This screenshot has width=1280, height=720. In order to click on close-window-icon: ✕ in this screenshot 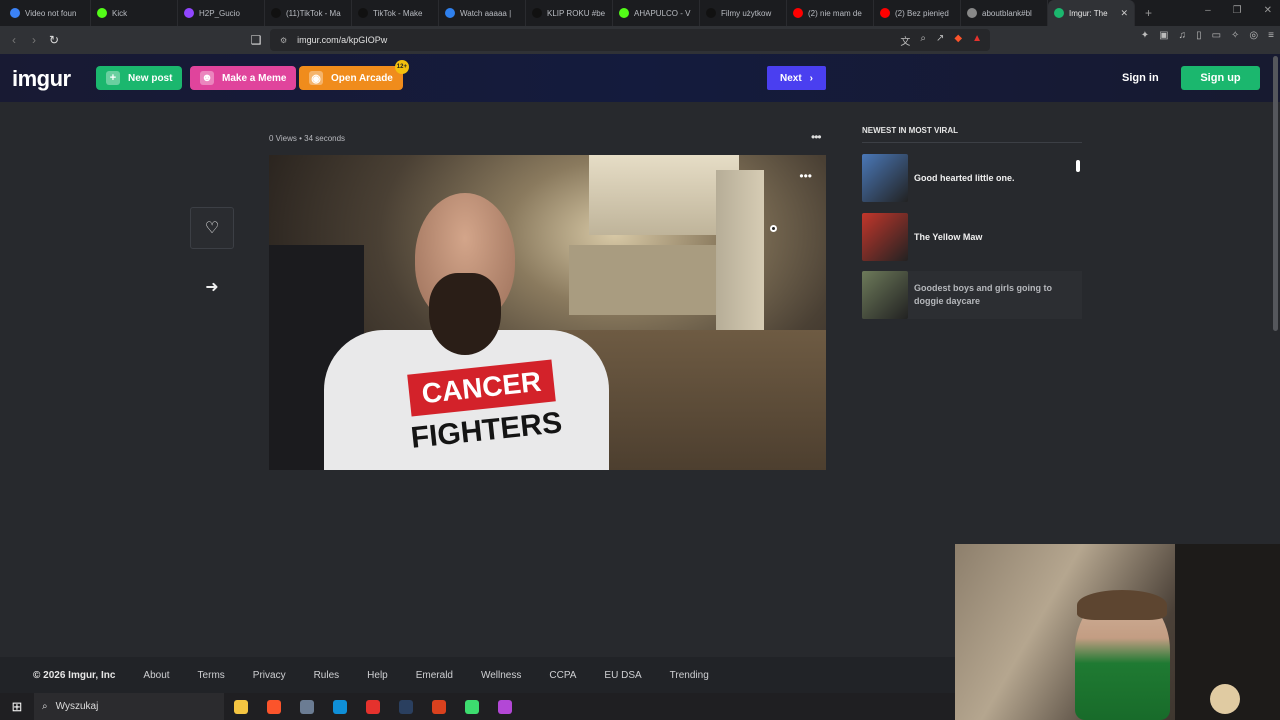, I will do `click(1268, 10)`.